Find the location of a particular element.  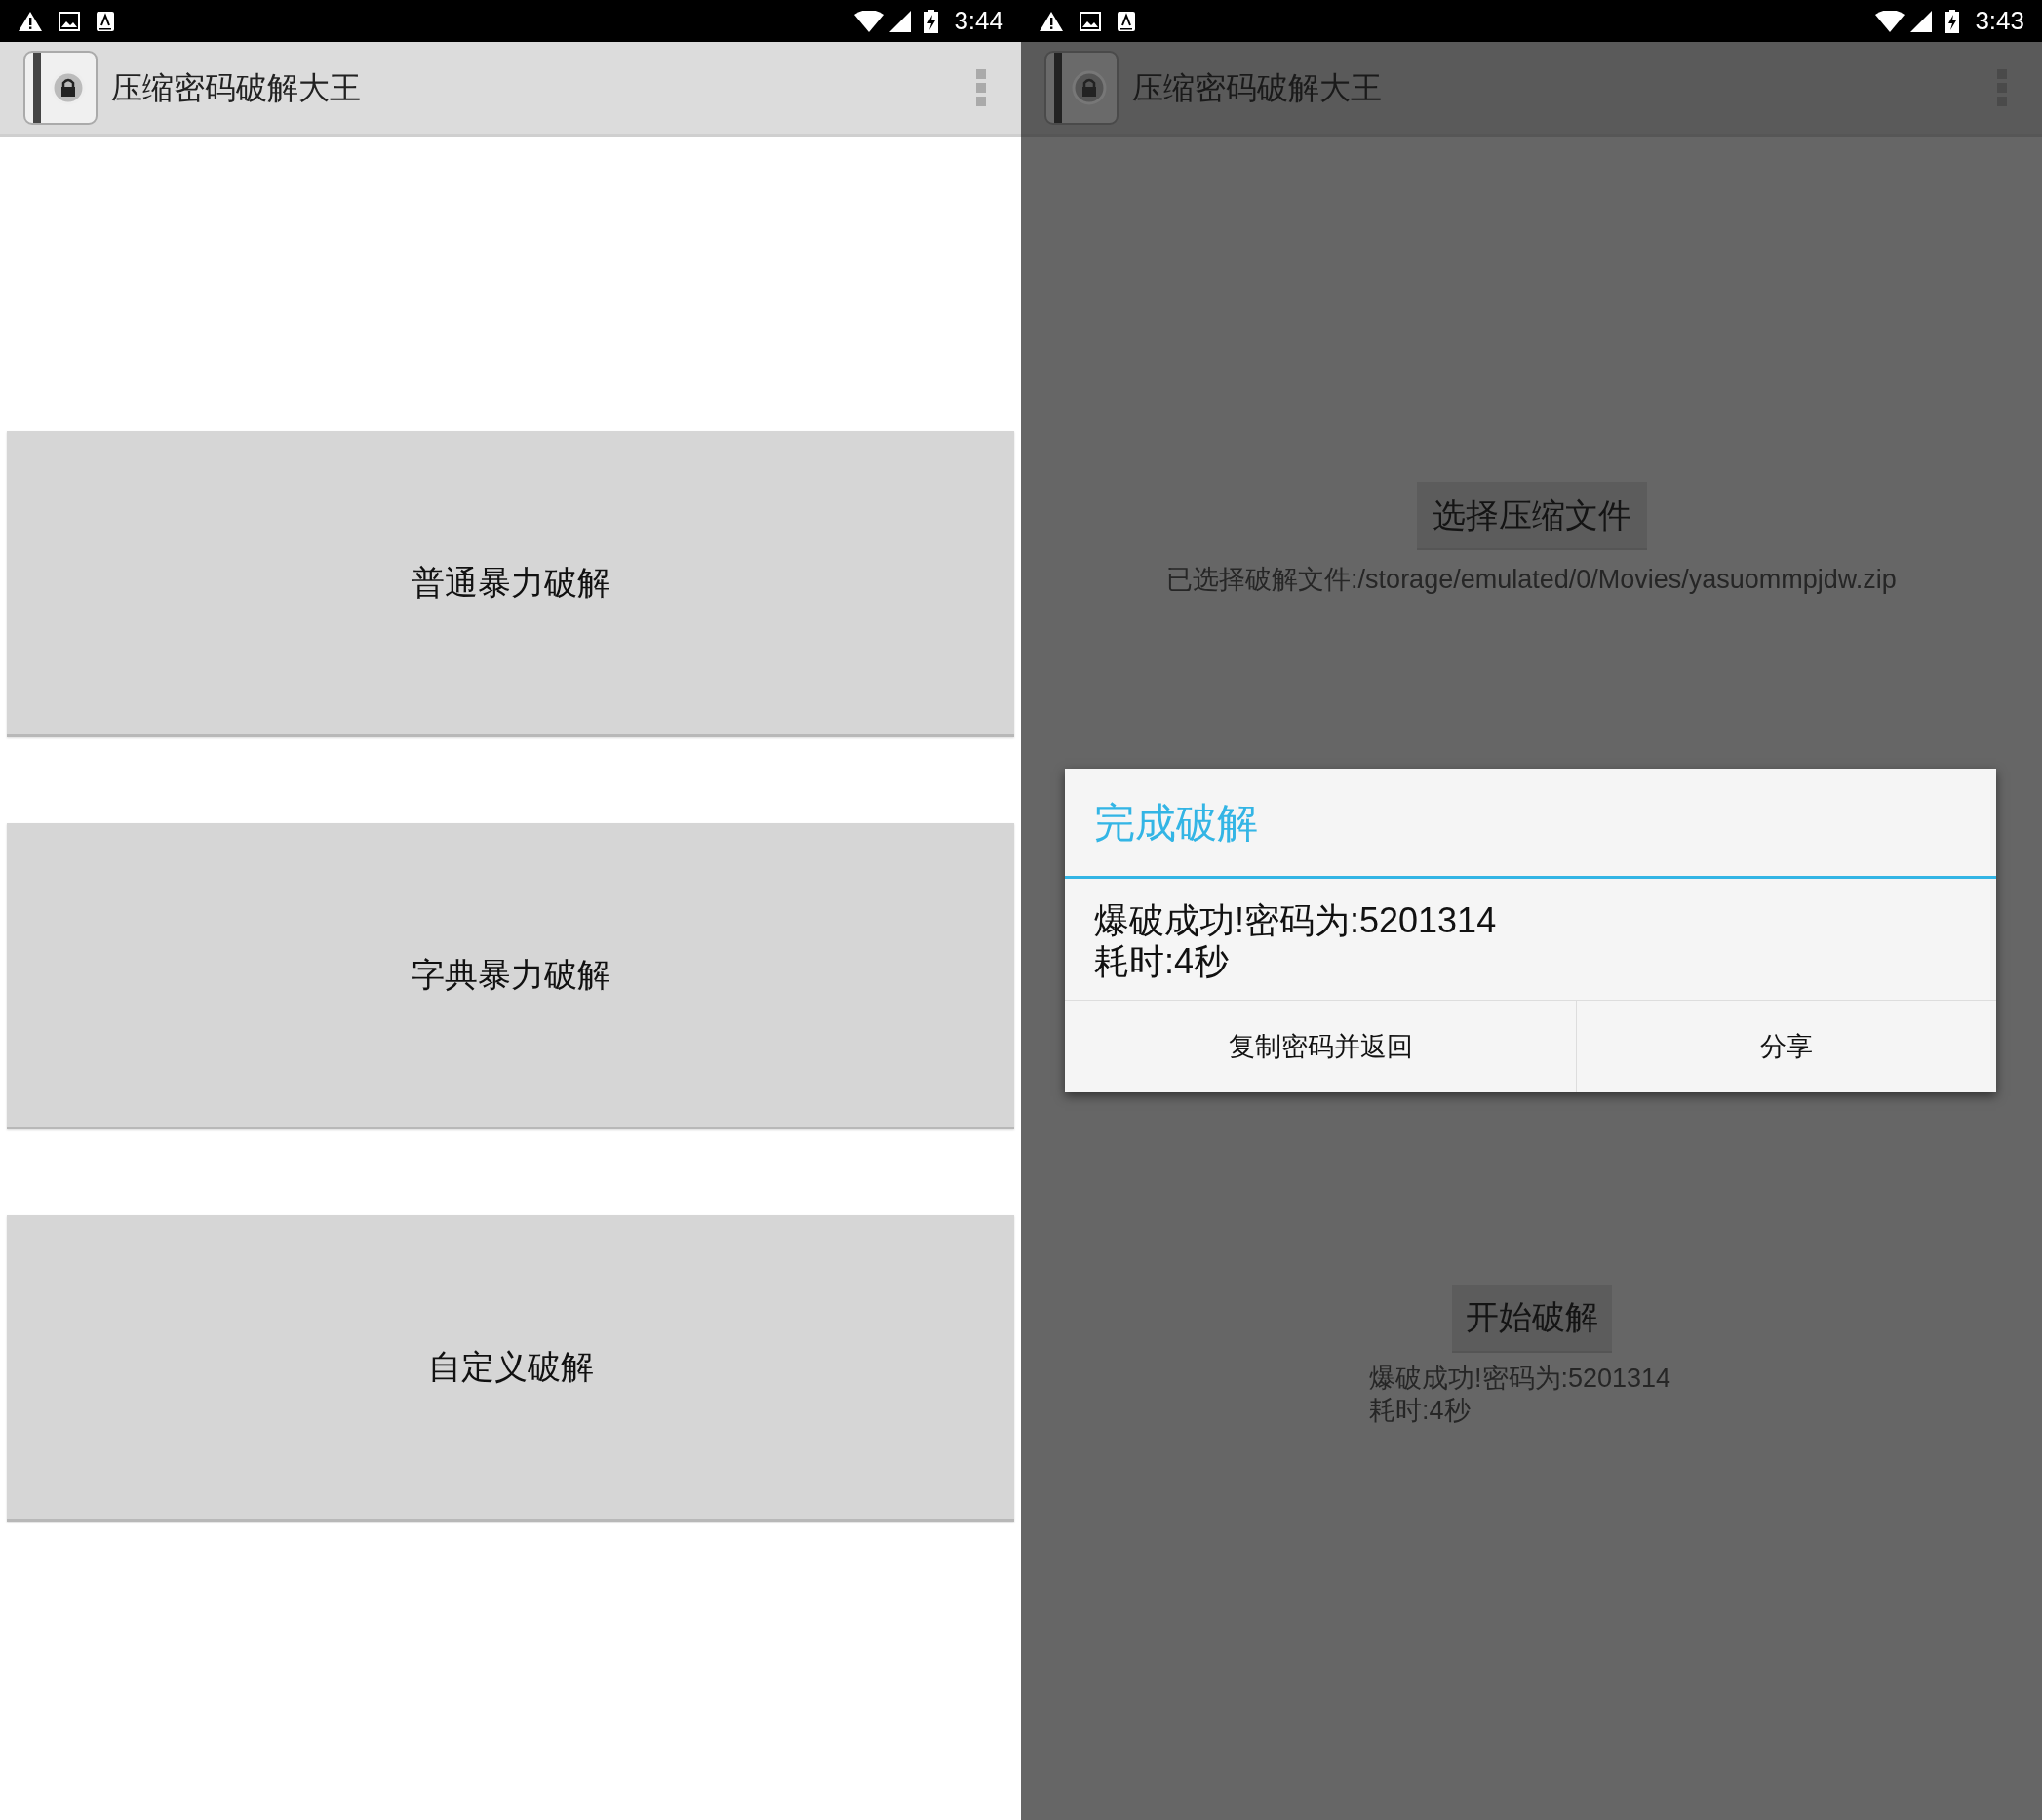

status-time: 3:43 is located at coordinates (1999, 21).